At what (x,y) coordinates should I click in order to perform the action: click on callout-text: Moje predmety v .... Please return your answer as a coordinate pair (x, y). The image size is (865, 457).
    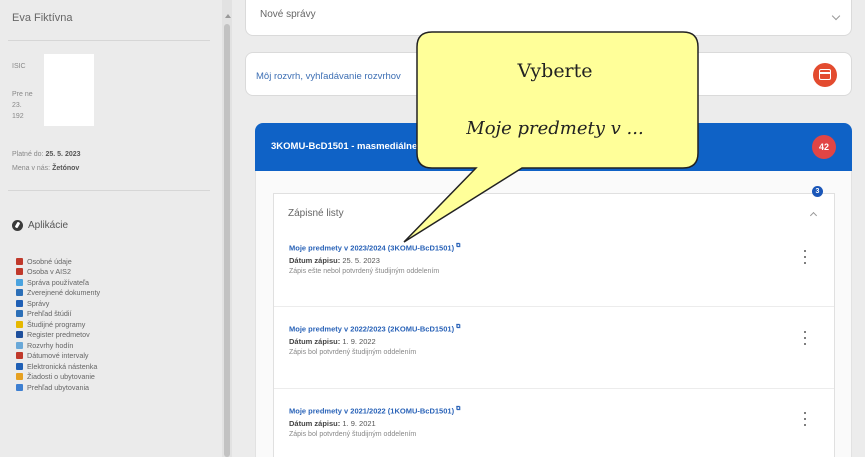
    Looking at the image, I should click on (555, 128).